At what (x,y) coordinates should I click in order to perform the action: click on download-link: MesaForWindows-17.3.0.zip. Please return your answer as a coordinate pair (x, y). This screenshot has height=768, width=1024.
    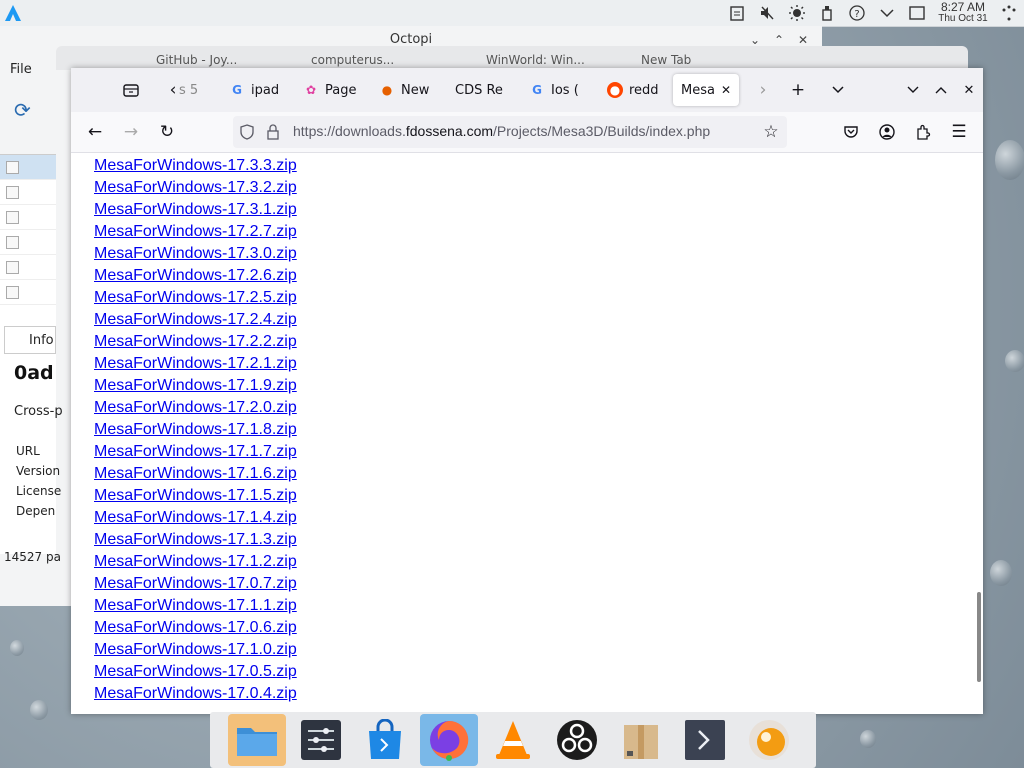
    Looking at the image, I should click on (195, 253).